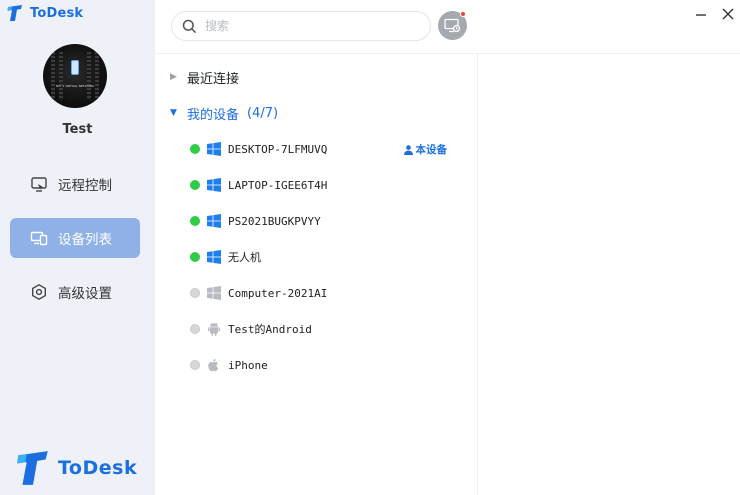 Image resolution: width=740 pixels, height=495 pixels. I want to click on android-icon, so click(213, 329).